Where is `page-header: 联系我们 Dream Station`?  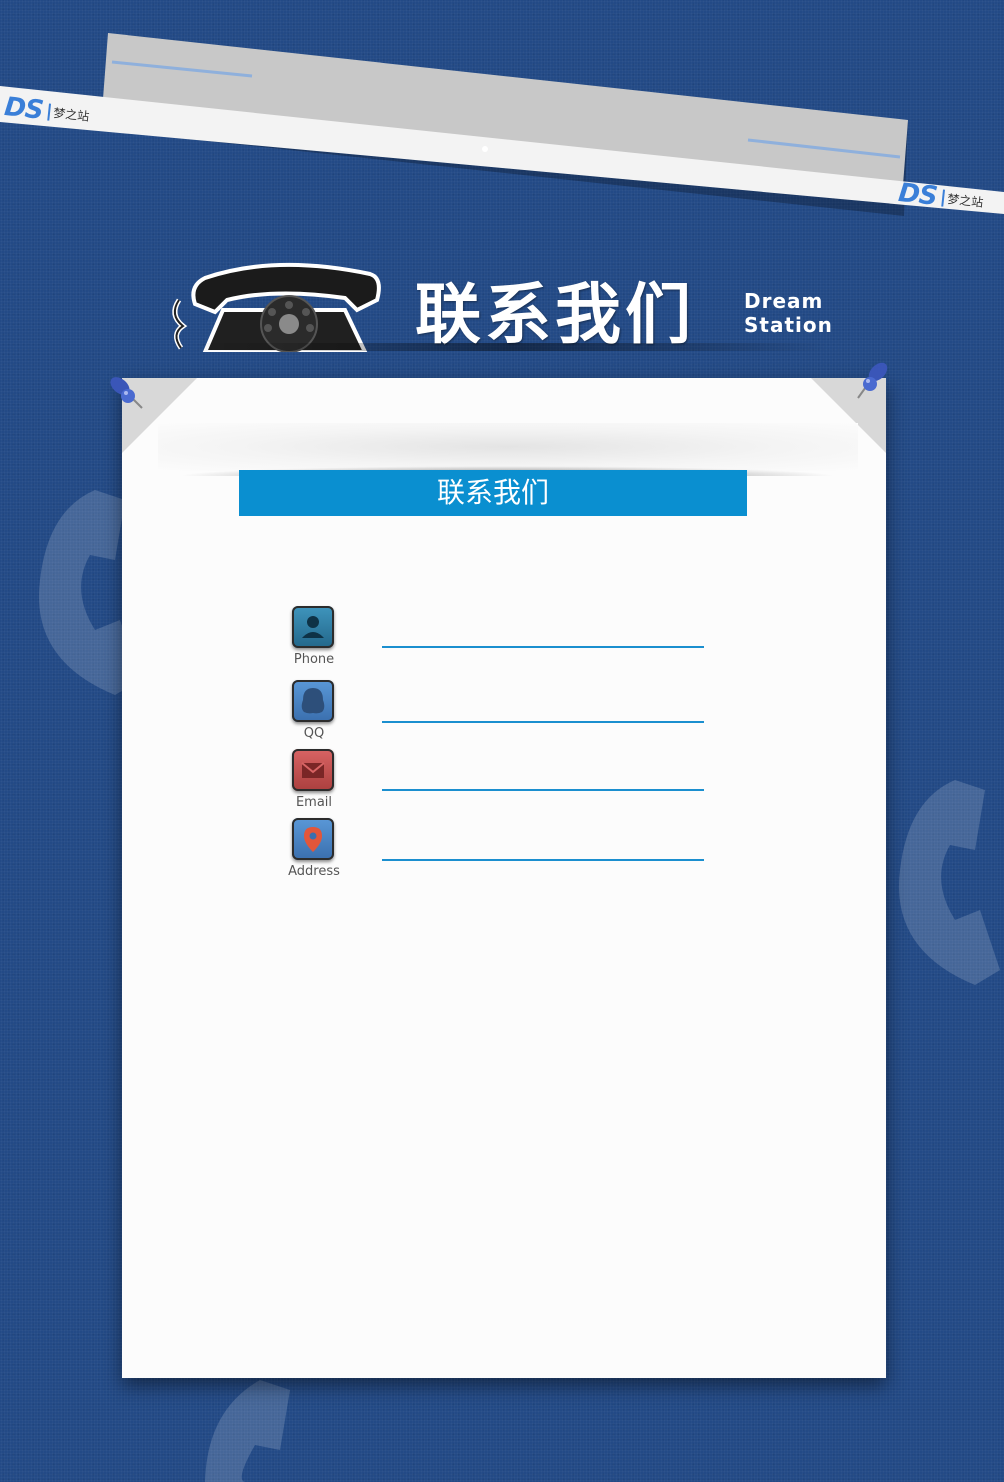
page-header: 联系我们 Dream Station is located at coordinates (530, 303).